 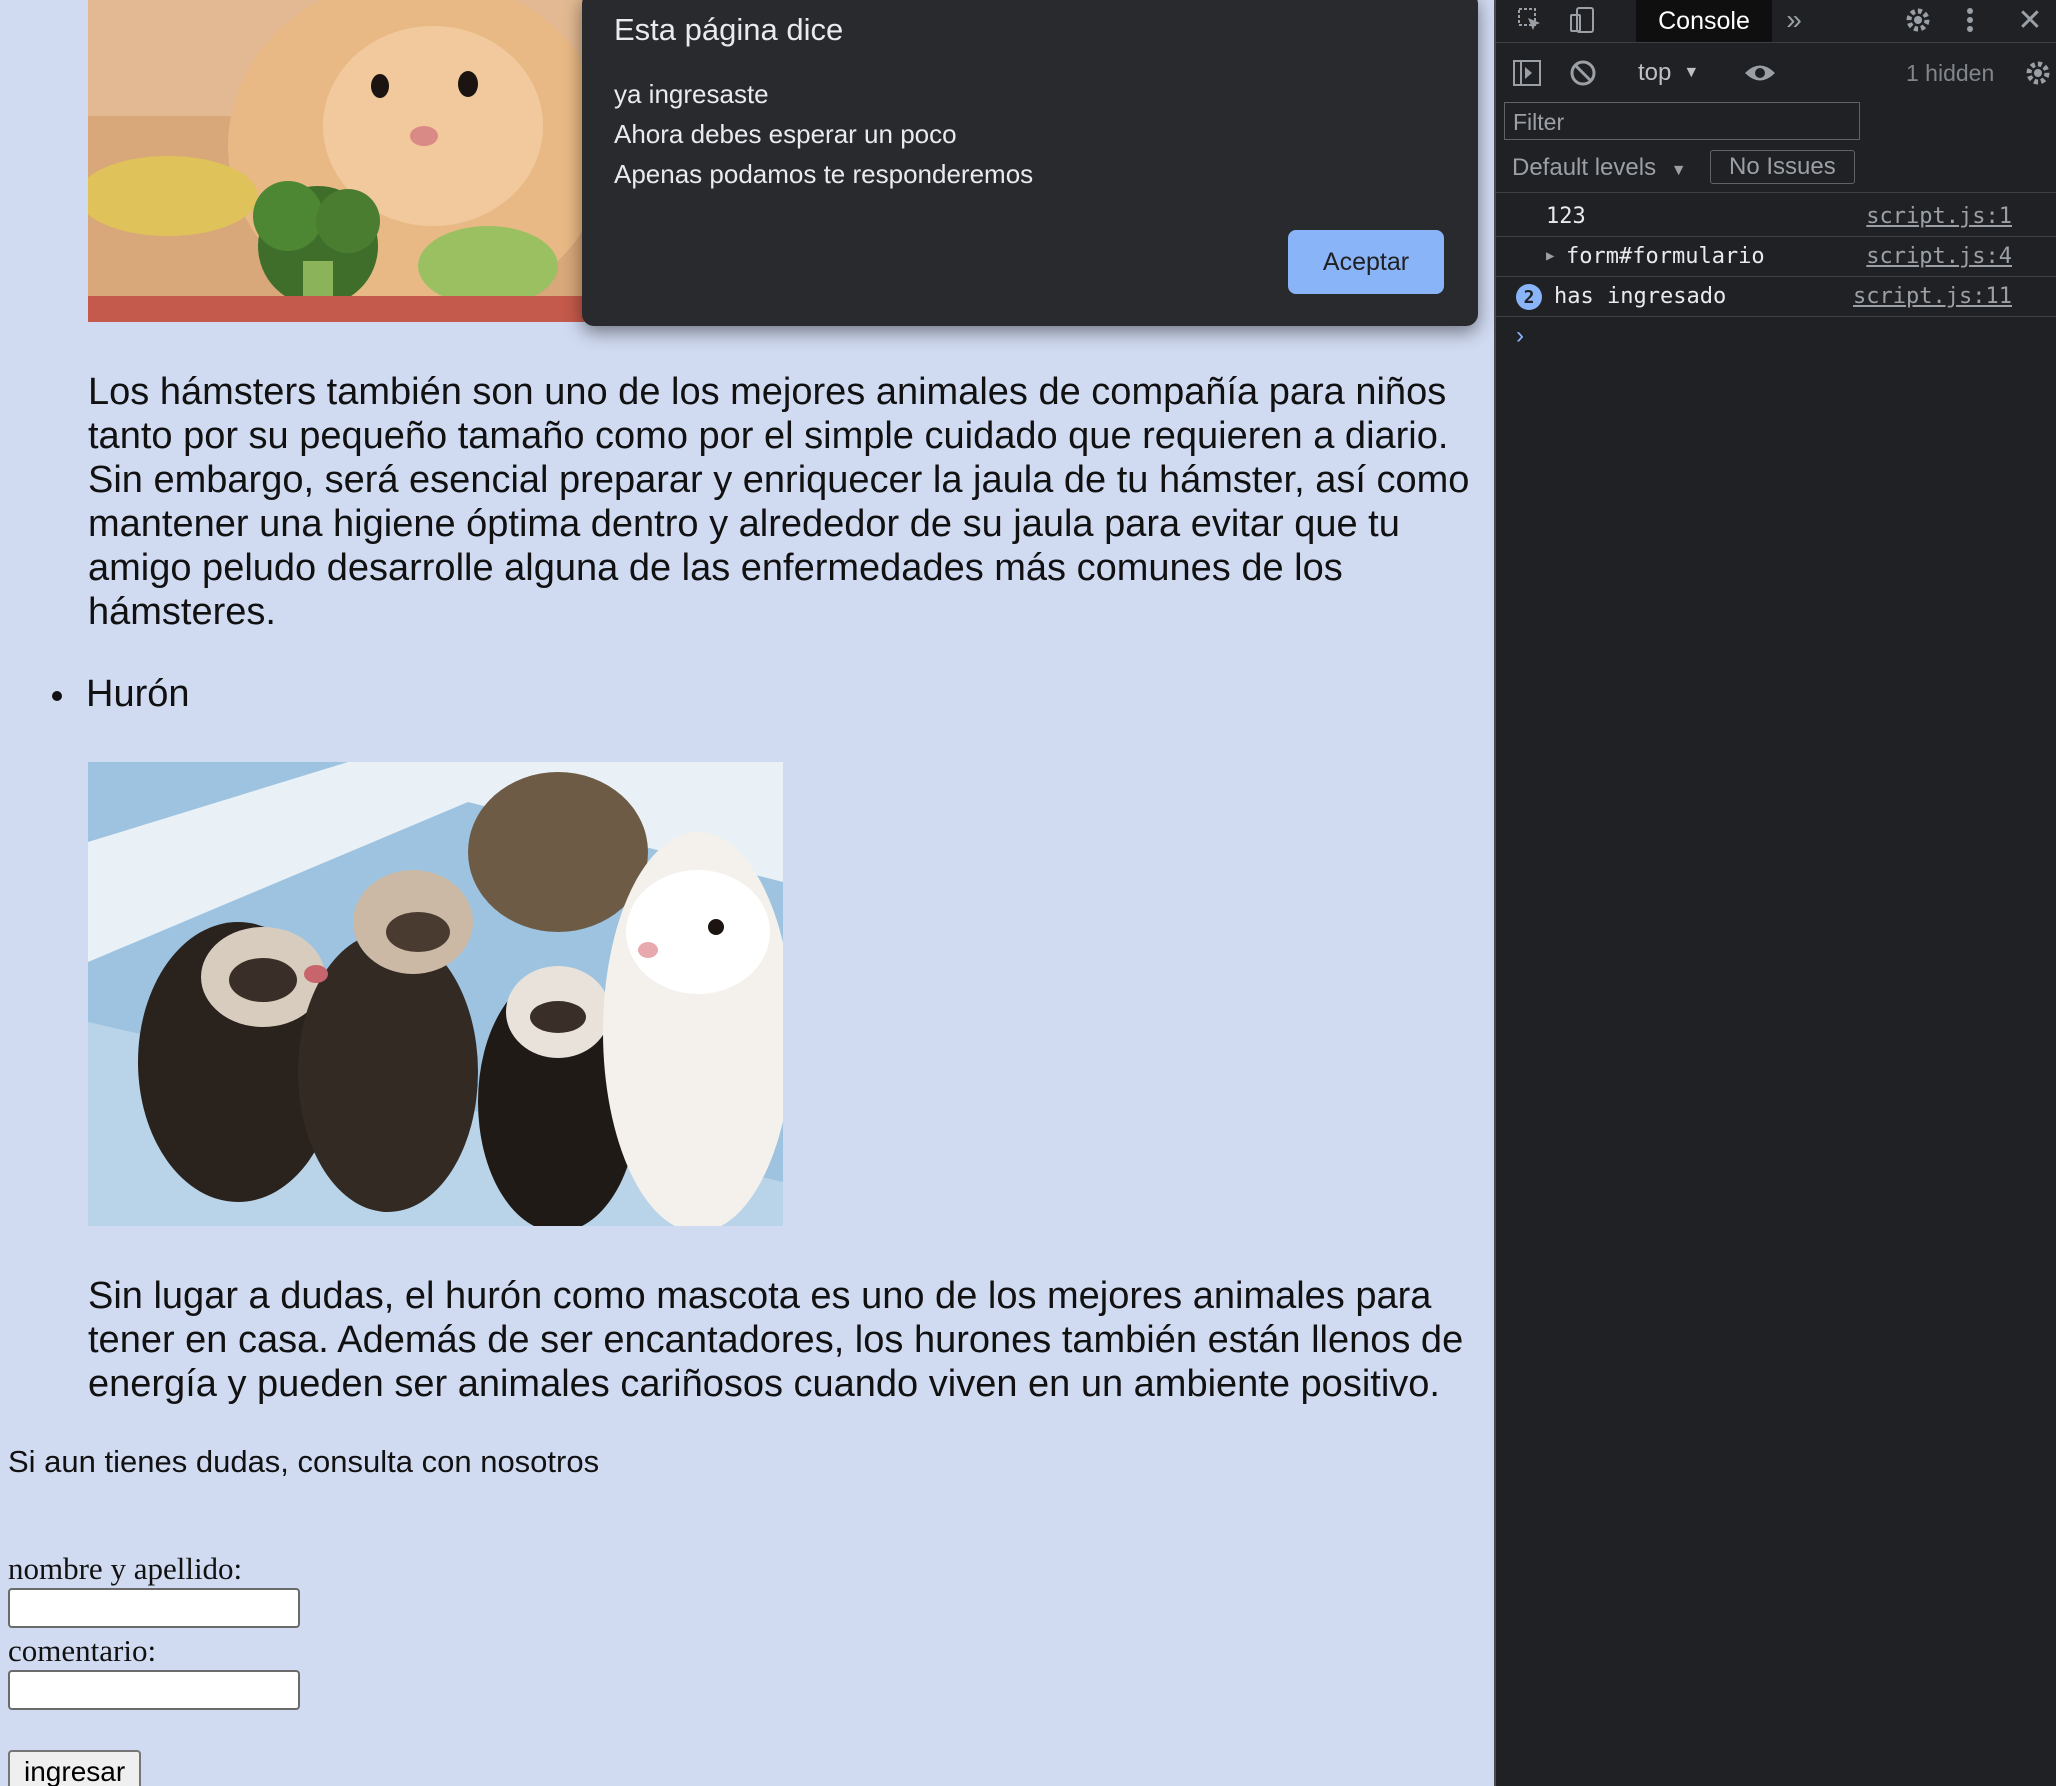 What do you see at coordinates (154, 1608) in the screenshot?
I see `name-input` at bounding box center [154, 1608].